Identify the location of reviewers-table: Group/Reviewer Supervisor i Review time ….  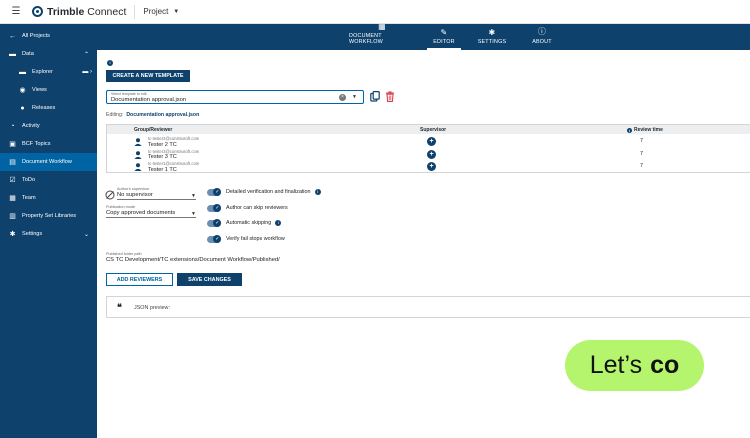
(428, 148).